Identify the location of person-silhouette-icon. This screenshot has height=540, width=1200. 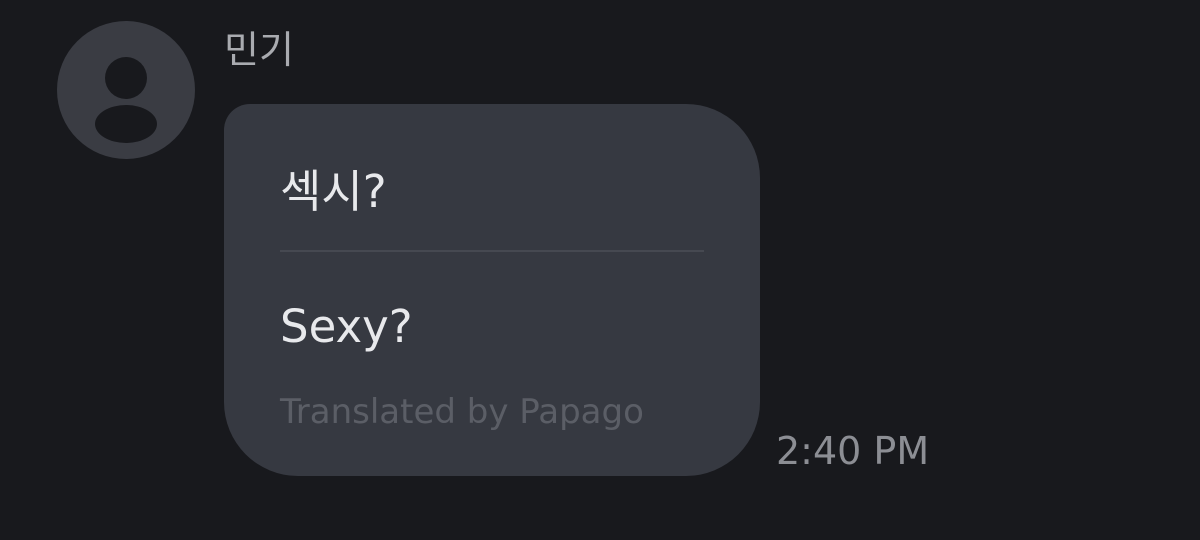
(126, 100).